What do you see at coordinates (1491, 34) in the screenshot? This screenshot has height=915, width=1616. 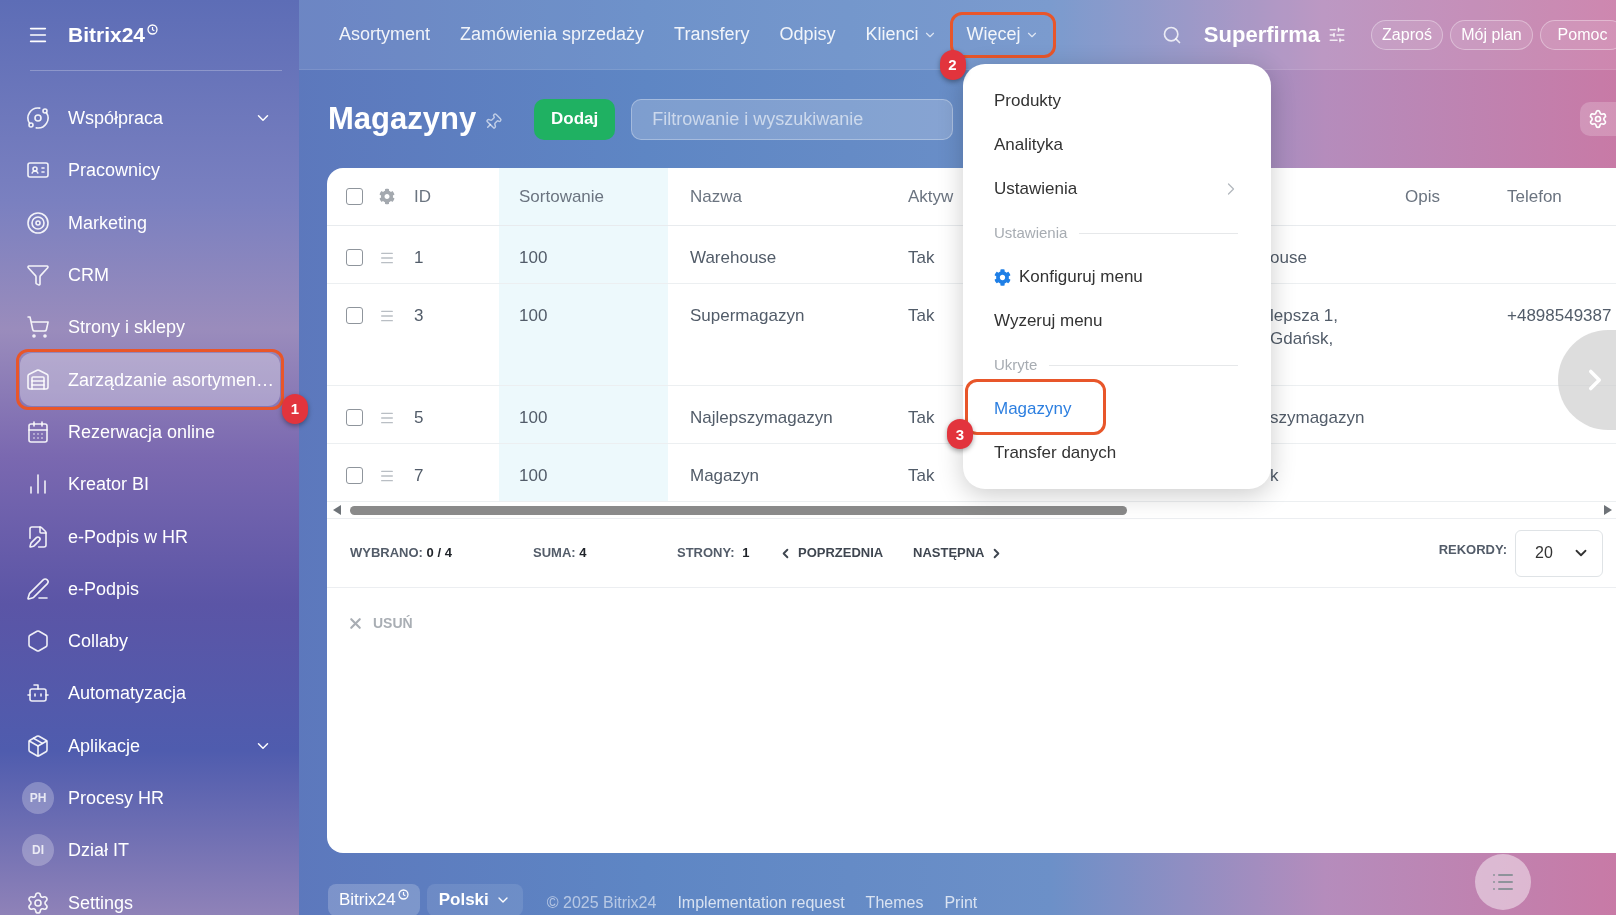 I see `header-button: Mój plan` at bounding box center [1491, 34].